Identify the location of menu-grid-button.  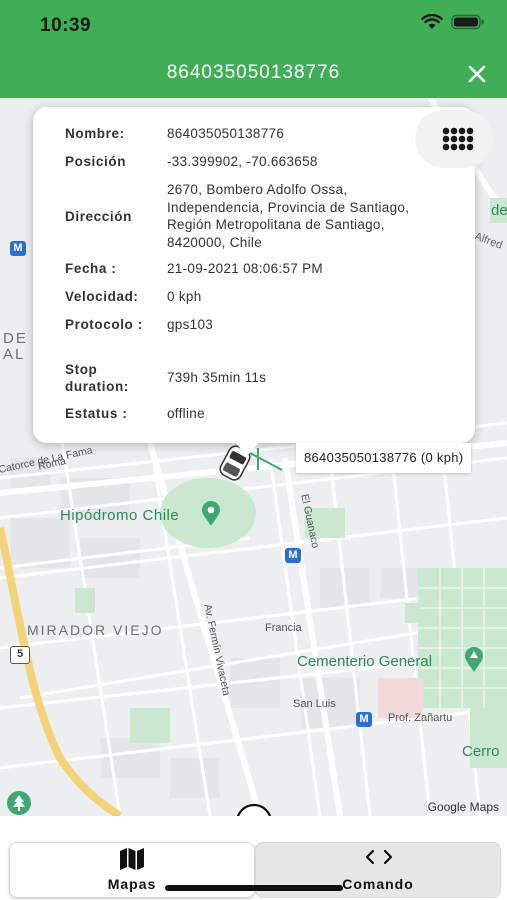
(454, 139).